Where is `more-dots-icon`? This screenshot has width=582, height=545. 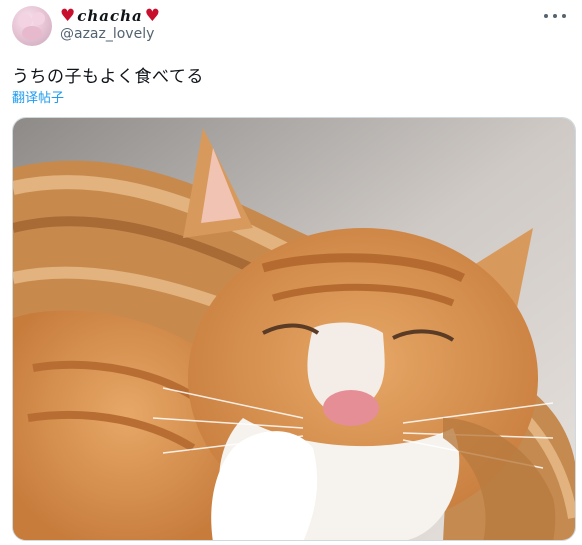 more-dots-icon is located at coordinates (555, 16).